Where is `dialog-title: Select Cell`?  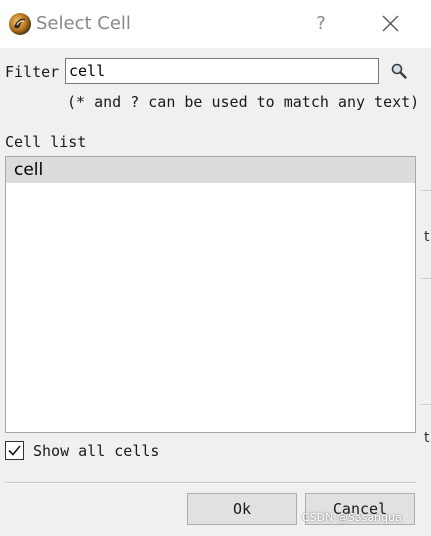 dialog-title: Select Cell is located at coordinates (83, 23).